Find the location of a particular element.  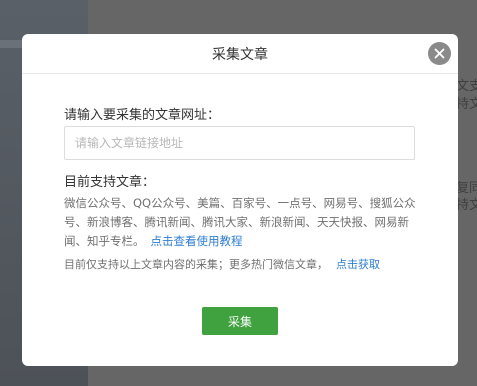

support-note: 目前仅支持以上文章内容的采集；更多热门微信文章， 点击获取 is located at coordinates (249, 264).